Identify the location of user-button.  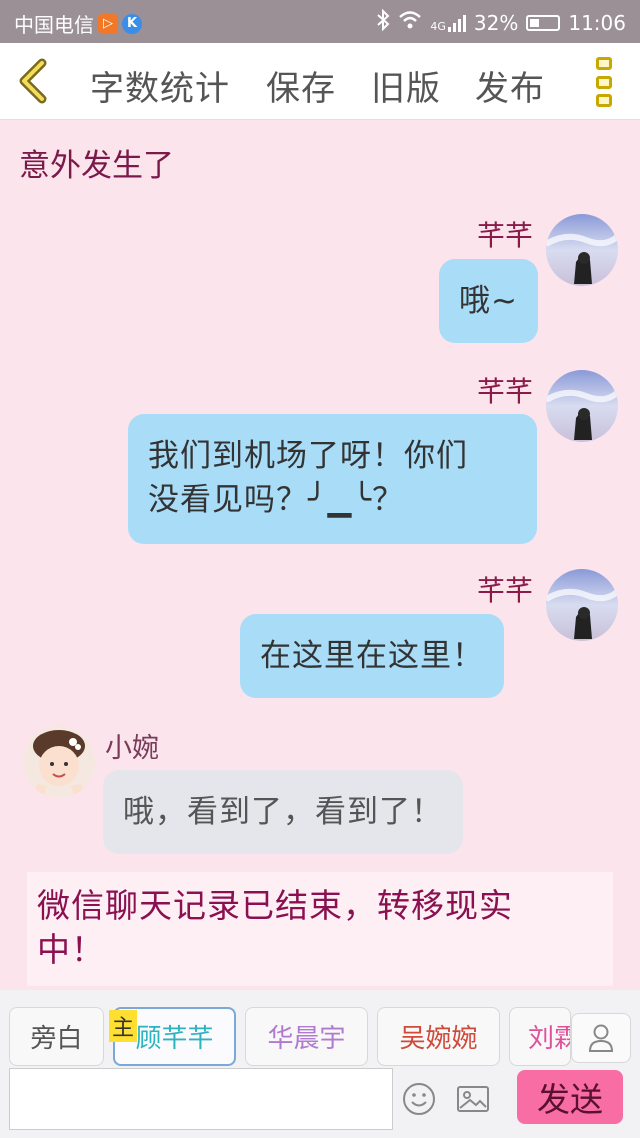
(601, 1038).